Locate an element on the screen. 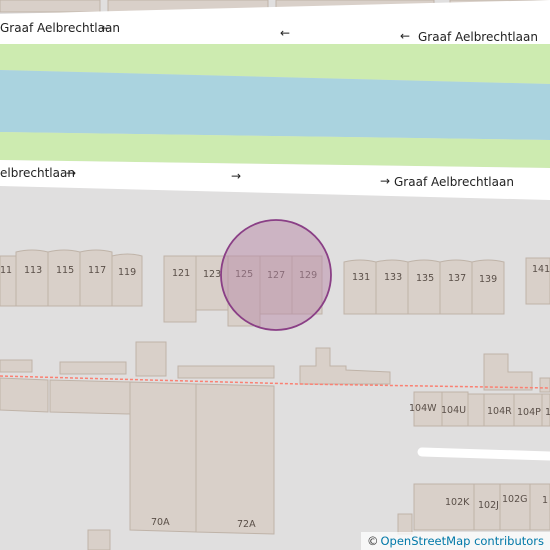  street-label-north-right: Graaf Aelbrechtlaan is located at coordinates (478, 37).